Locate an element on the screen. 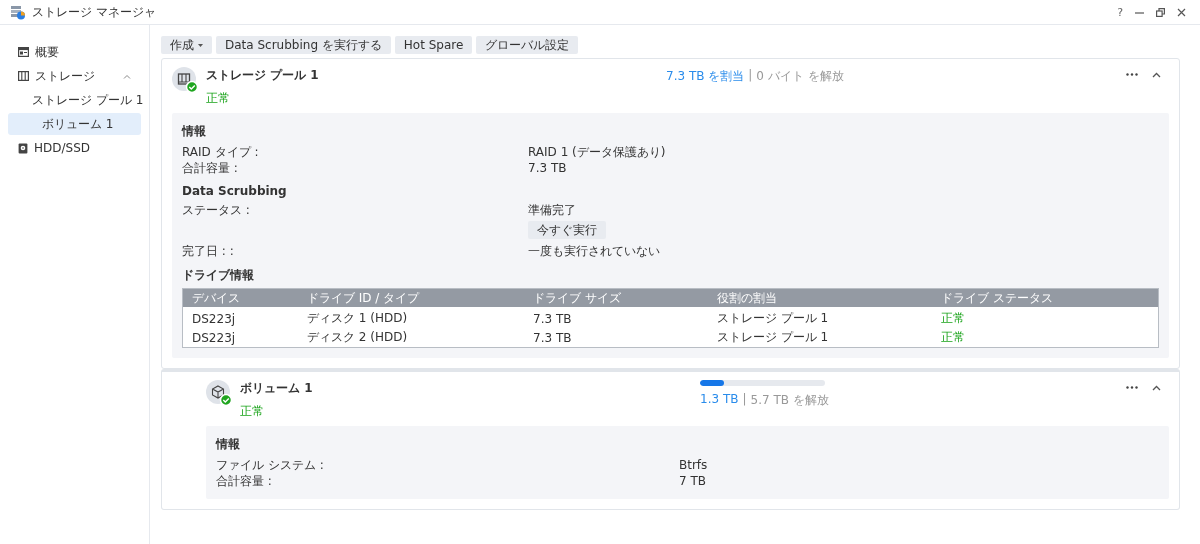  info-value: 7 TB is located at coordinates (692, 481).